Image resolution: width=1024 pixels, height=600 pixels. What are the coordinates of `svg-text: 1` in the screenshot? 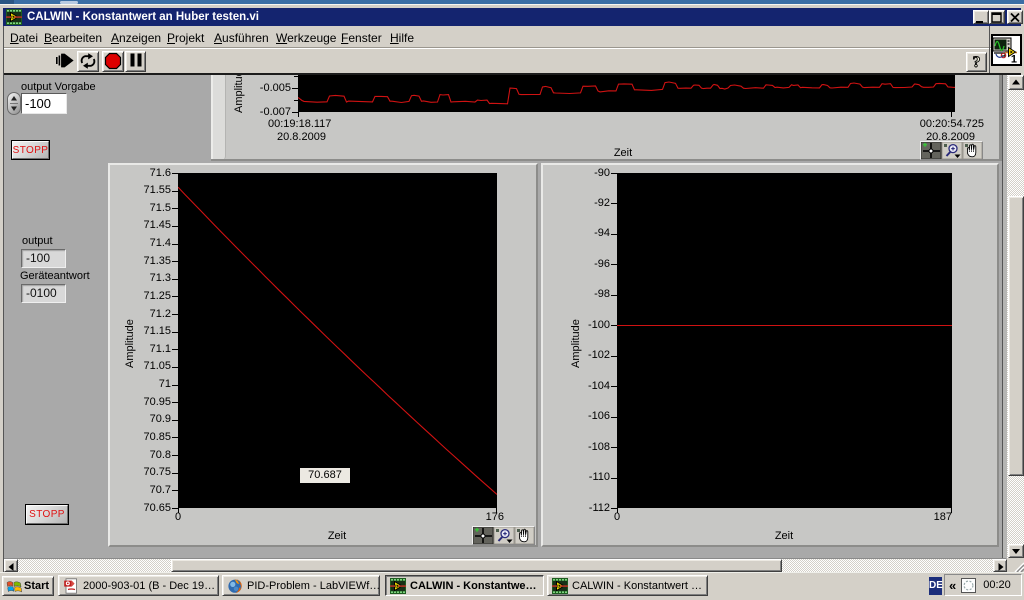 It's located at (1014, 59).